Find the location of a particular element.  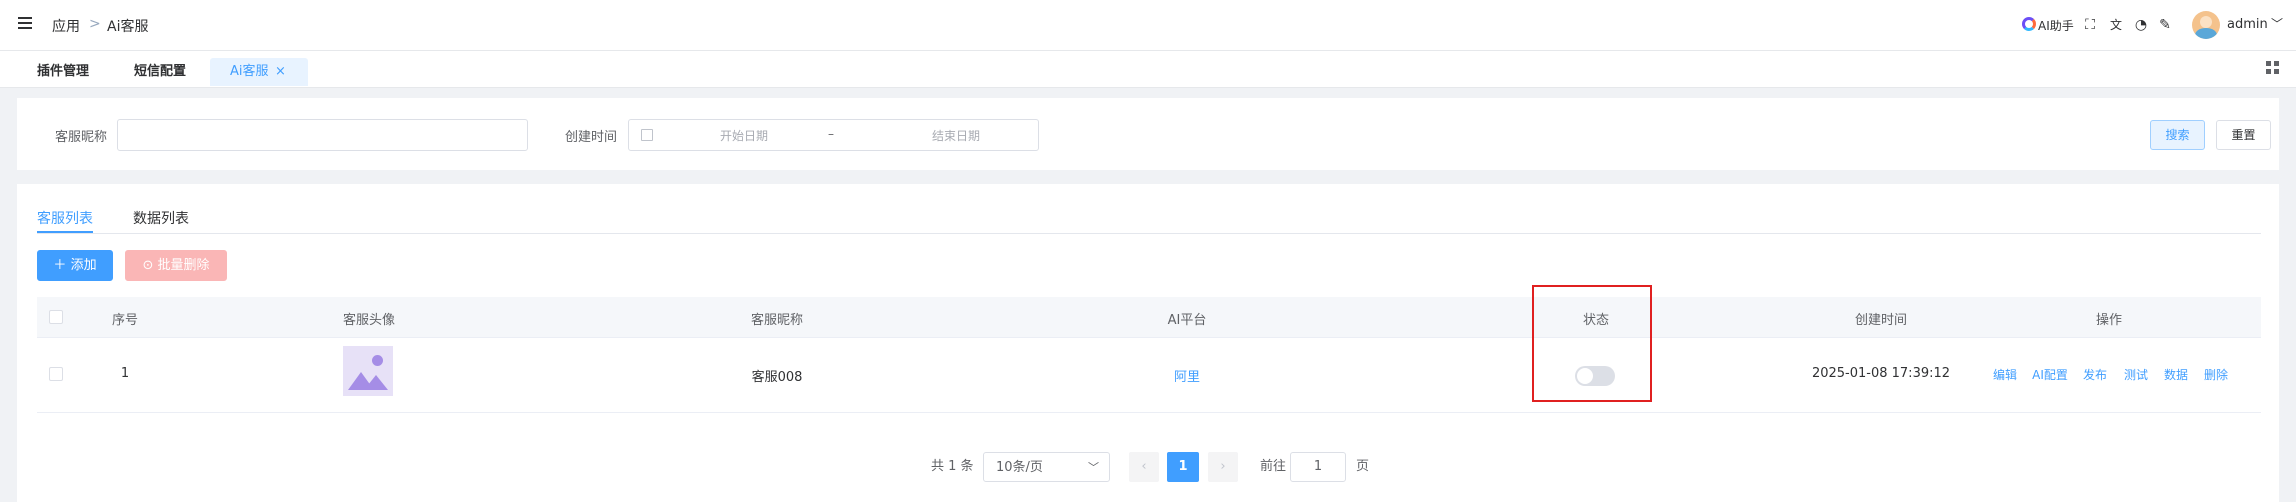

highlight-box is located at coordinates (1592, 343).